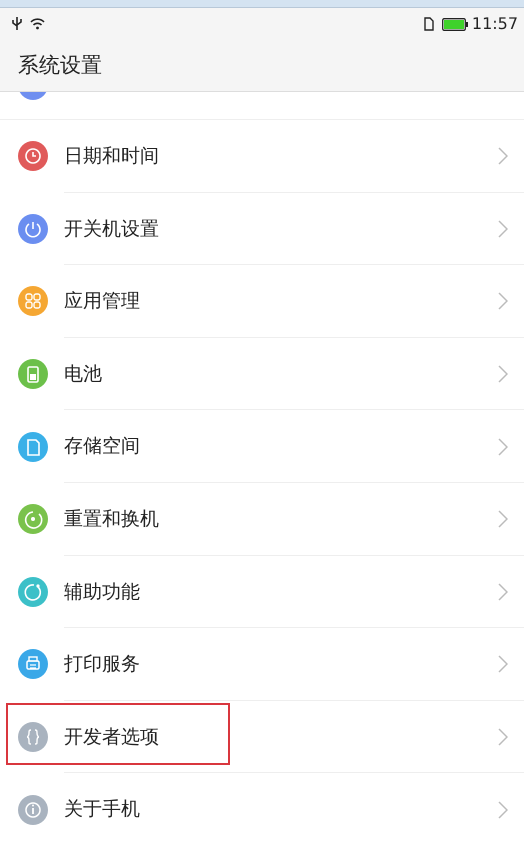 Image resolution: width=524 pixels, height=842 pixels. What do you see at coordinates (262, 519) in the screenshot?
I see `settings-item: 重置和换机` at bounding box center [262, 519].